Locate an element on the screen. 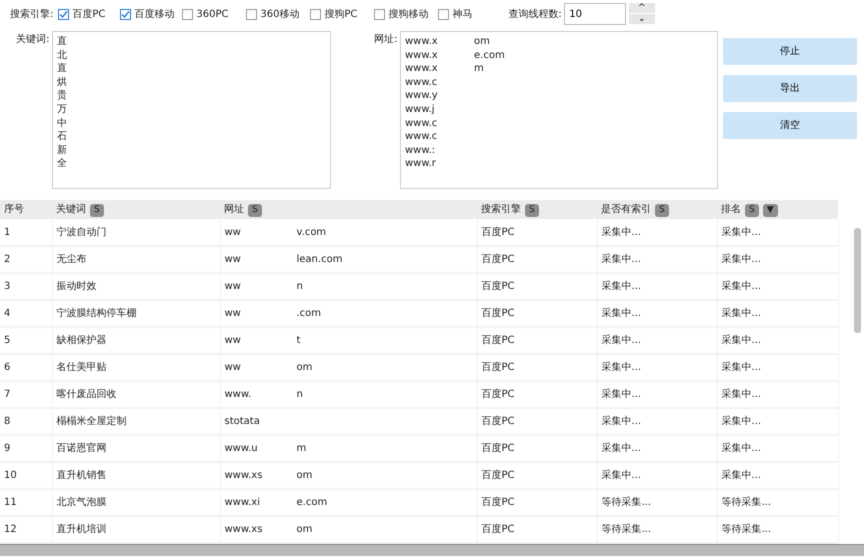  engine-checkbox: 搜狗移动 is located at coordinates (406, 14).